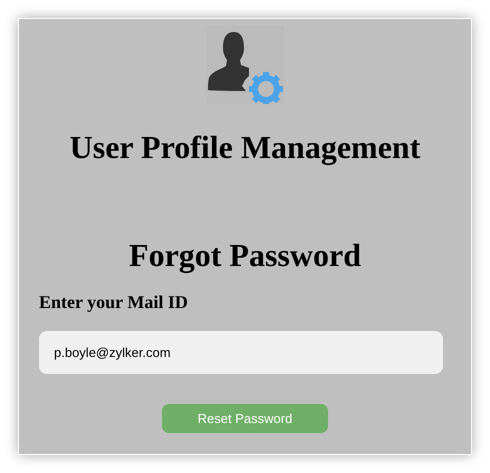  I want to click on field-label: Enter your Mail ID, so click(114, 302).